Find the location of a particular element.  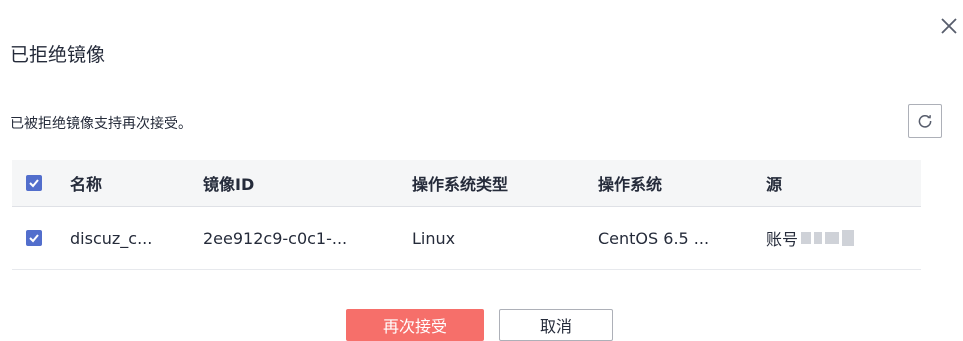

table-header: 名称 镜像ID 操作系统类型 操作系统 源 is located at coordinates (466, 183).